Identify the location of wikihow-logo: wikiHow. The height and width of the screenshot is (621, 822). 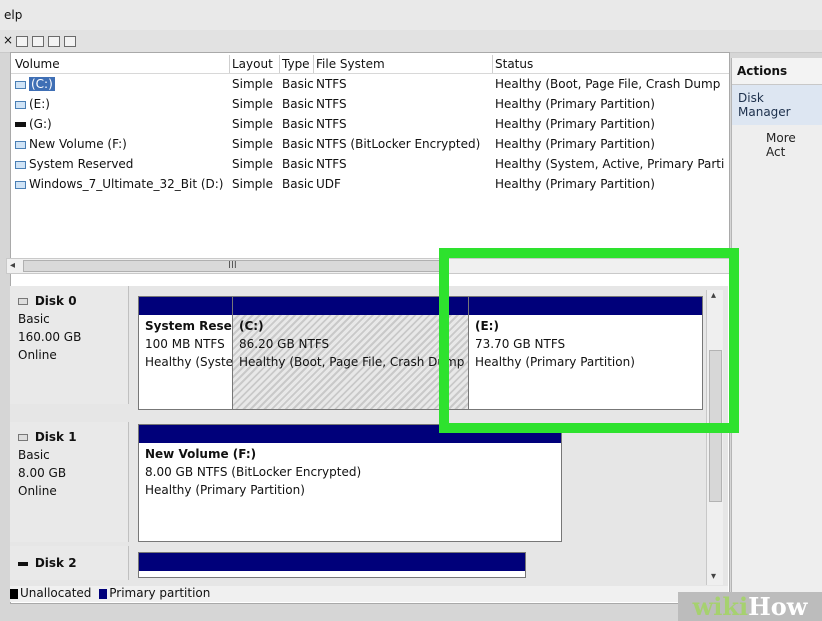
(750, 606).